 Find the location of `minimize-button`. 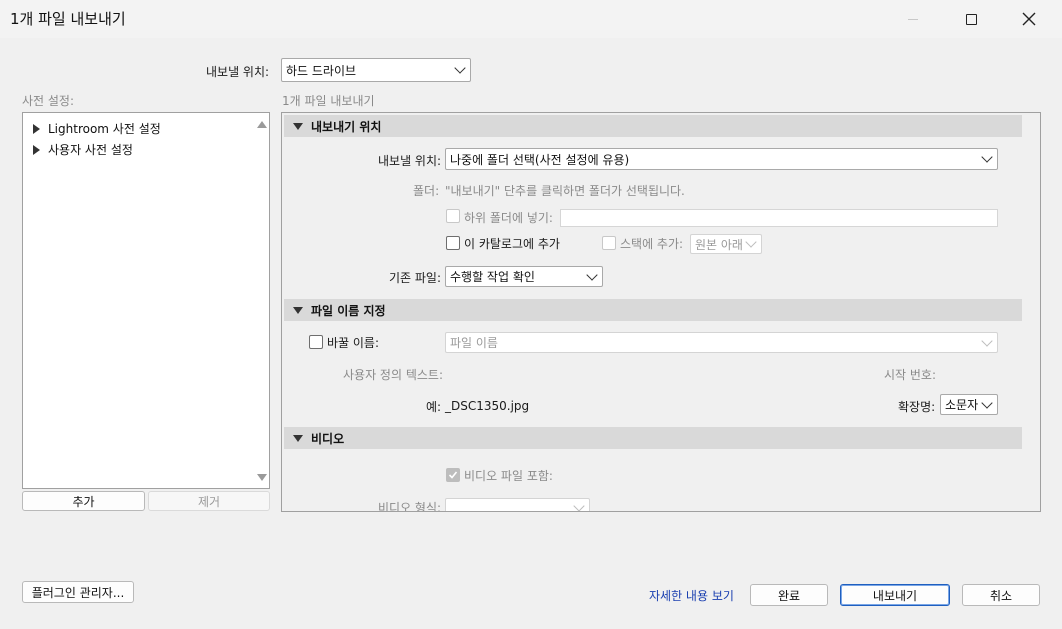

minimize-button is located at coordinates (913, 19).